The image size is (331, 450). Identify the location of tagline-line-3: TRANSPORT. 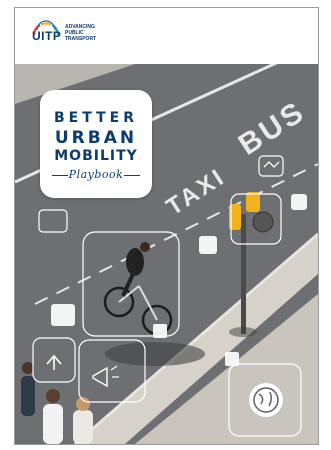
(81, 39).